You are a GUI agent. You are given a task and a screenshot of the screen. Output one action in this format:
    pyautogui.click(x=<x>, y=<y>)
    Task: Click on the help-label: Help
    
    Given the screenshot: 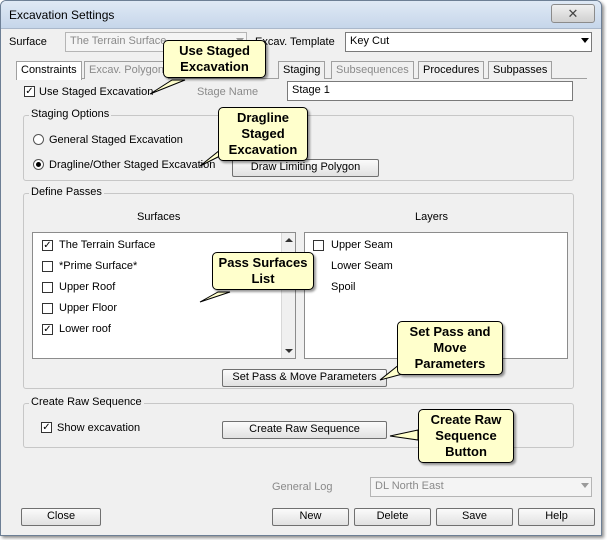 What is the action you would take?
    pyautogui.click(x=556, y=516)
    